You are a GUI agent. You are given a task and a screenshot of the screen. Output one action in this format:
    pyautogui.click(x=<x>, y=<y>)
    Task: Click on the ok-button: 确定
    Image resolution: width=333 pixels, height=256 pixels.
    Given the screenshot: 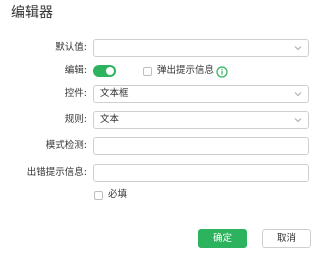 What is the action you would take?
    pyautogui.click(x=222, y=238)
    